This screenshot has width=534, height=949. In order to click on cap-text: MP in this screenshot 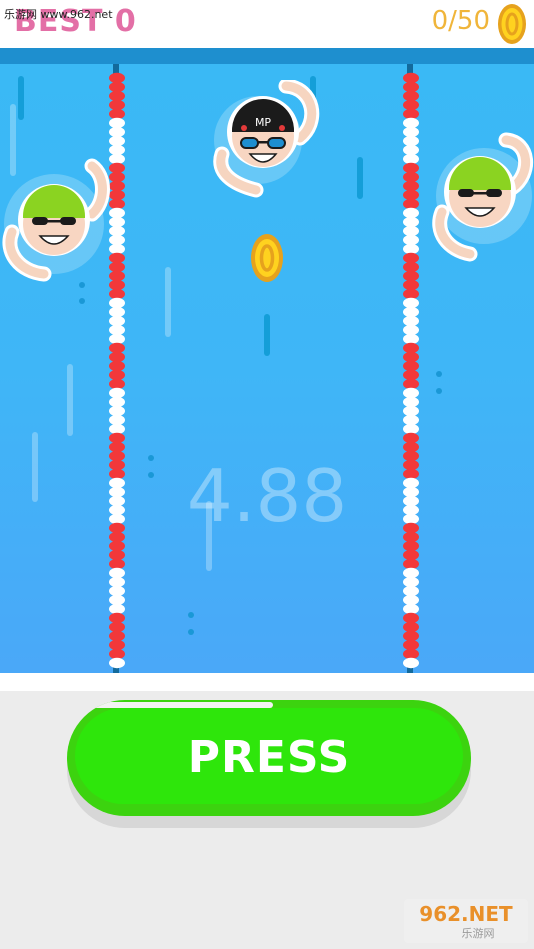, I will do `click(263, 122)`.